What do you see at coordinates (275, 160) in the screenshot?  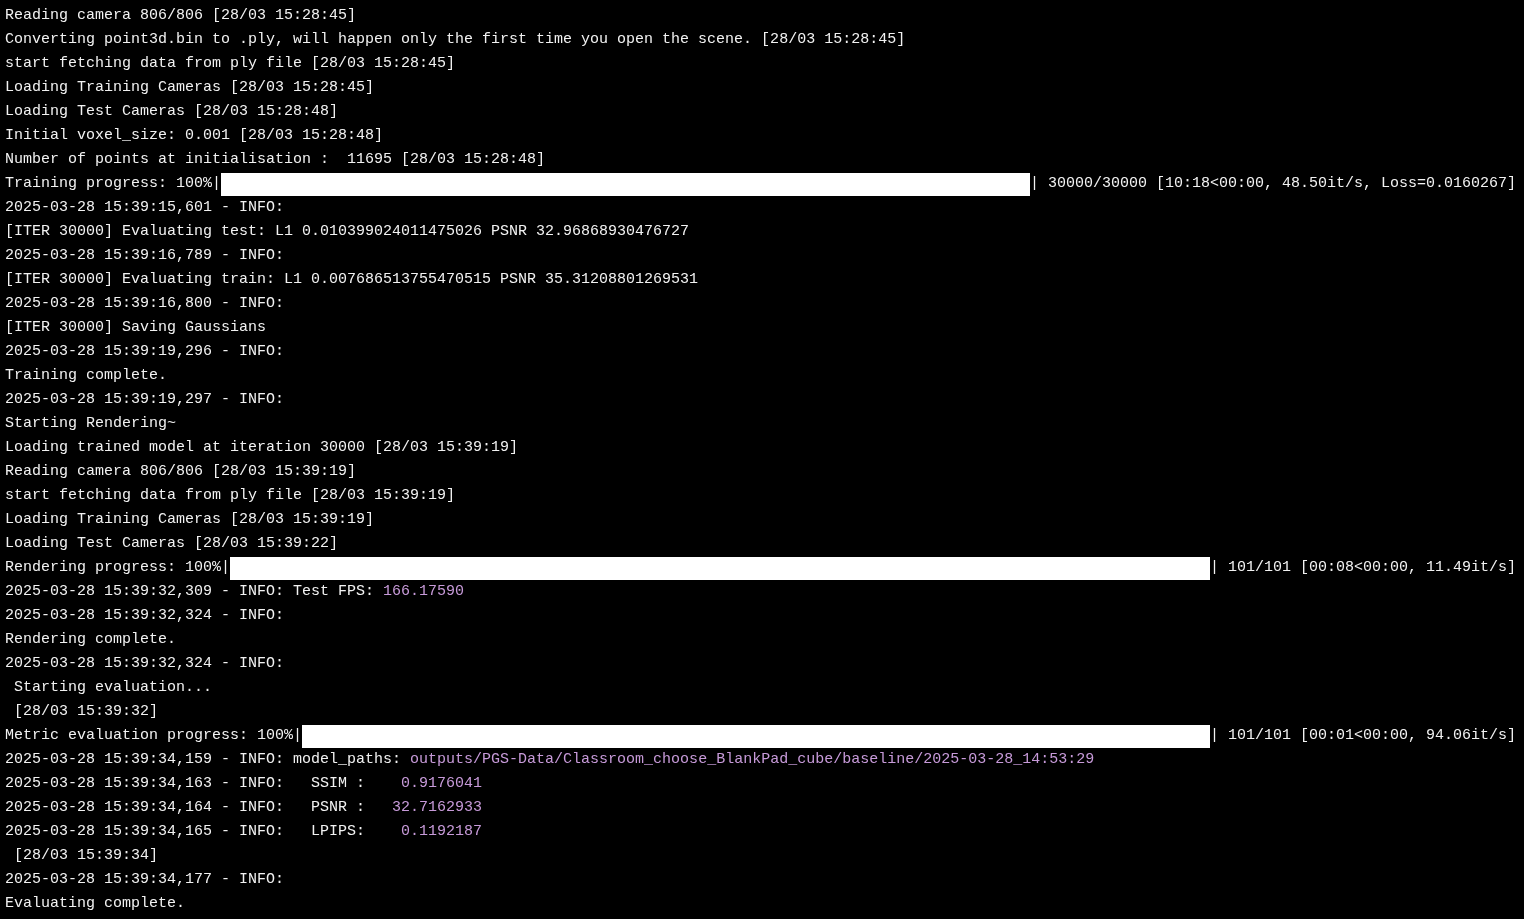 I see `log-line: Number of points at initialisation : 11695 [28/03 15:28:48]` at bounding box center [275, 160].